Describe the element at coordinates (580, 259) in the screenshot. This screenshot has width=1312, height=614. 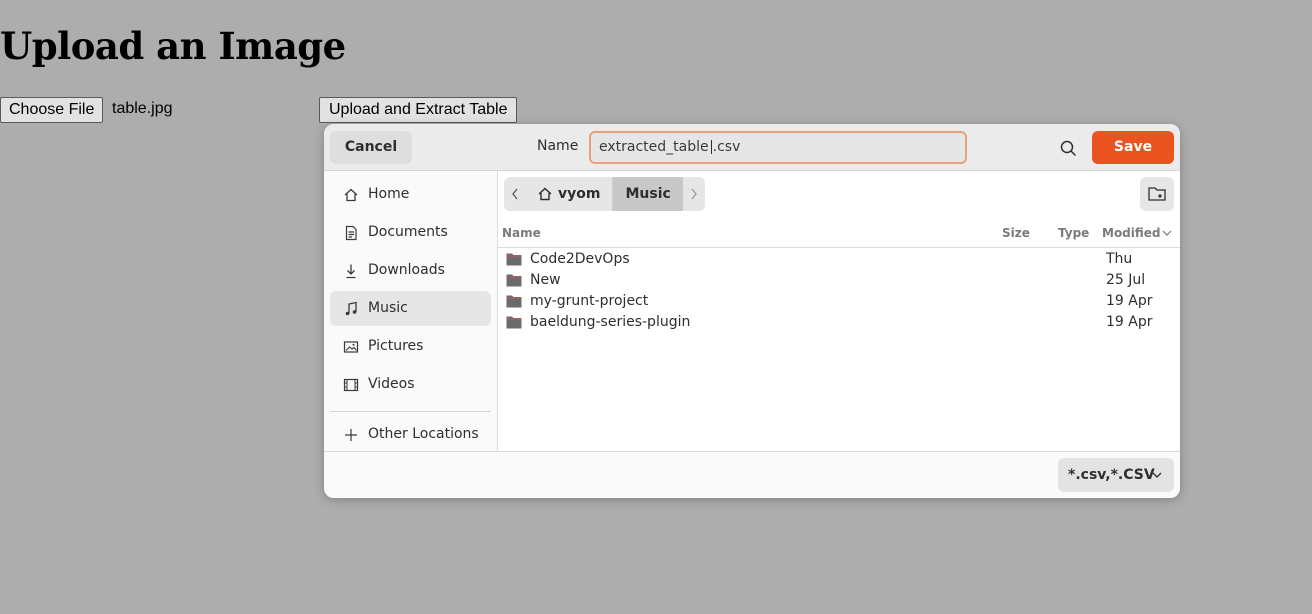
I see `file-name: Code2DevOps` at that location.